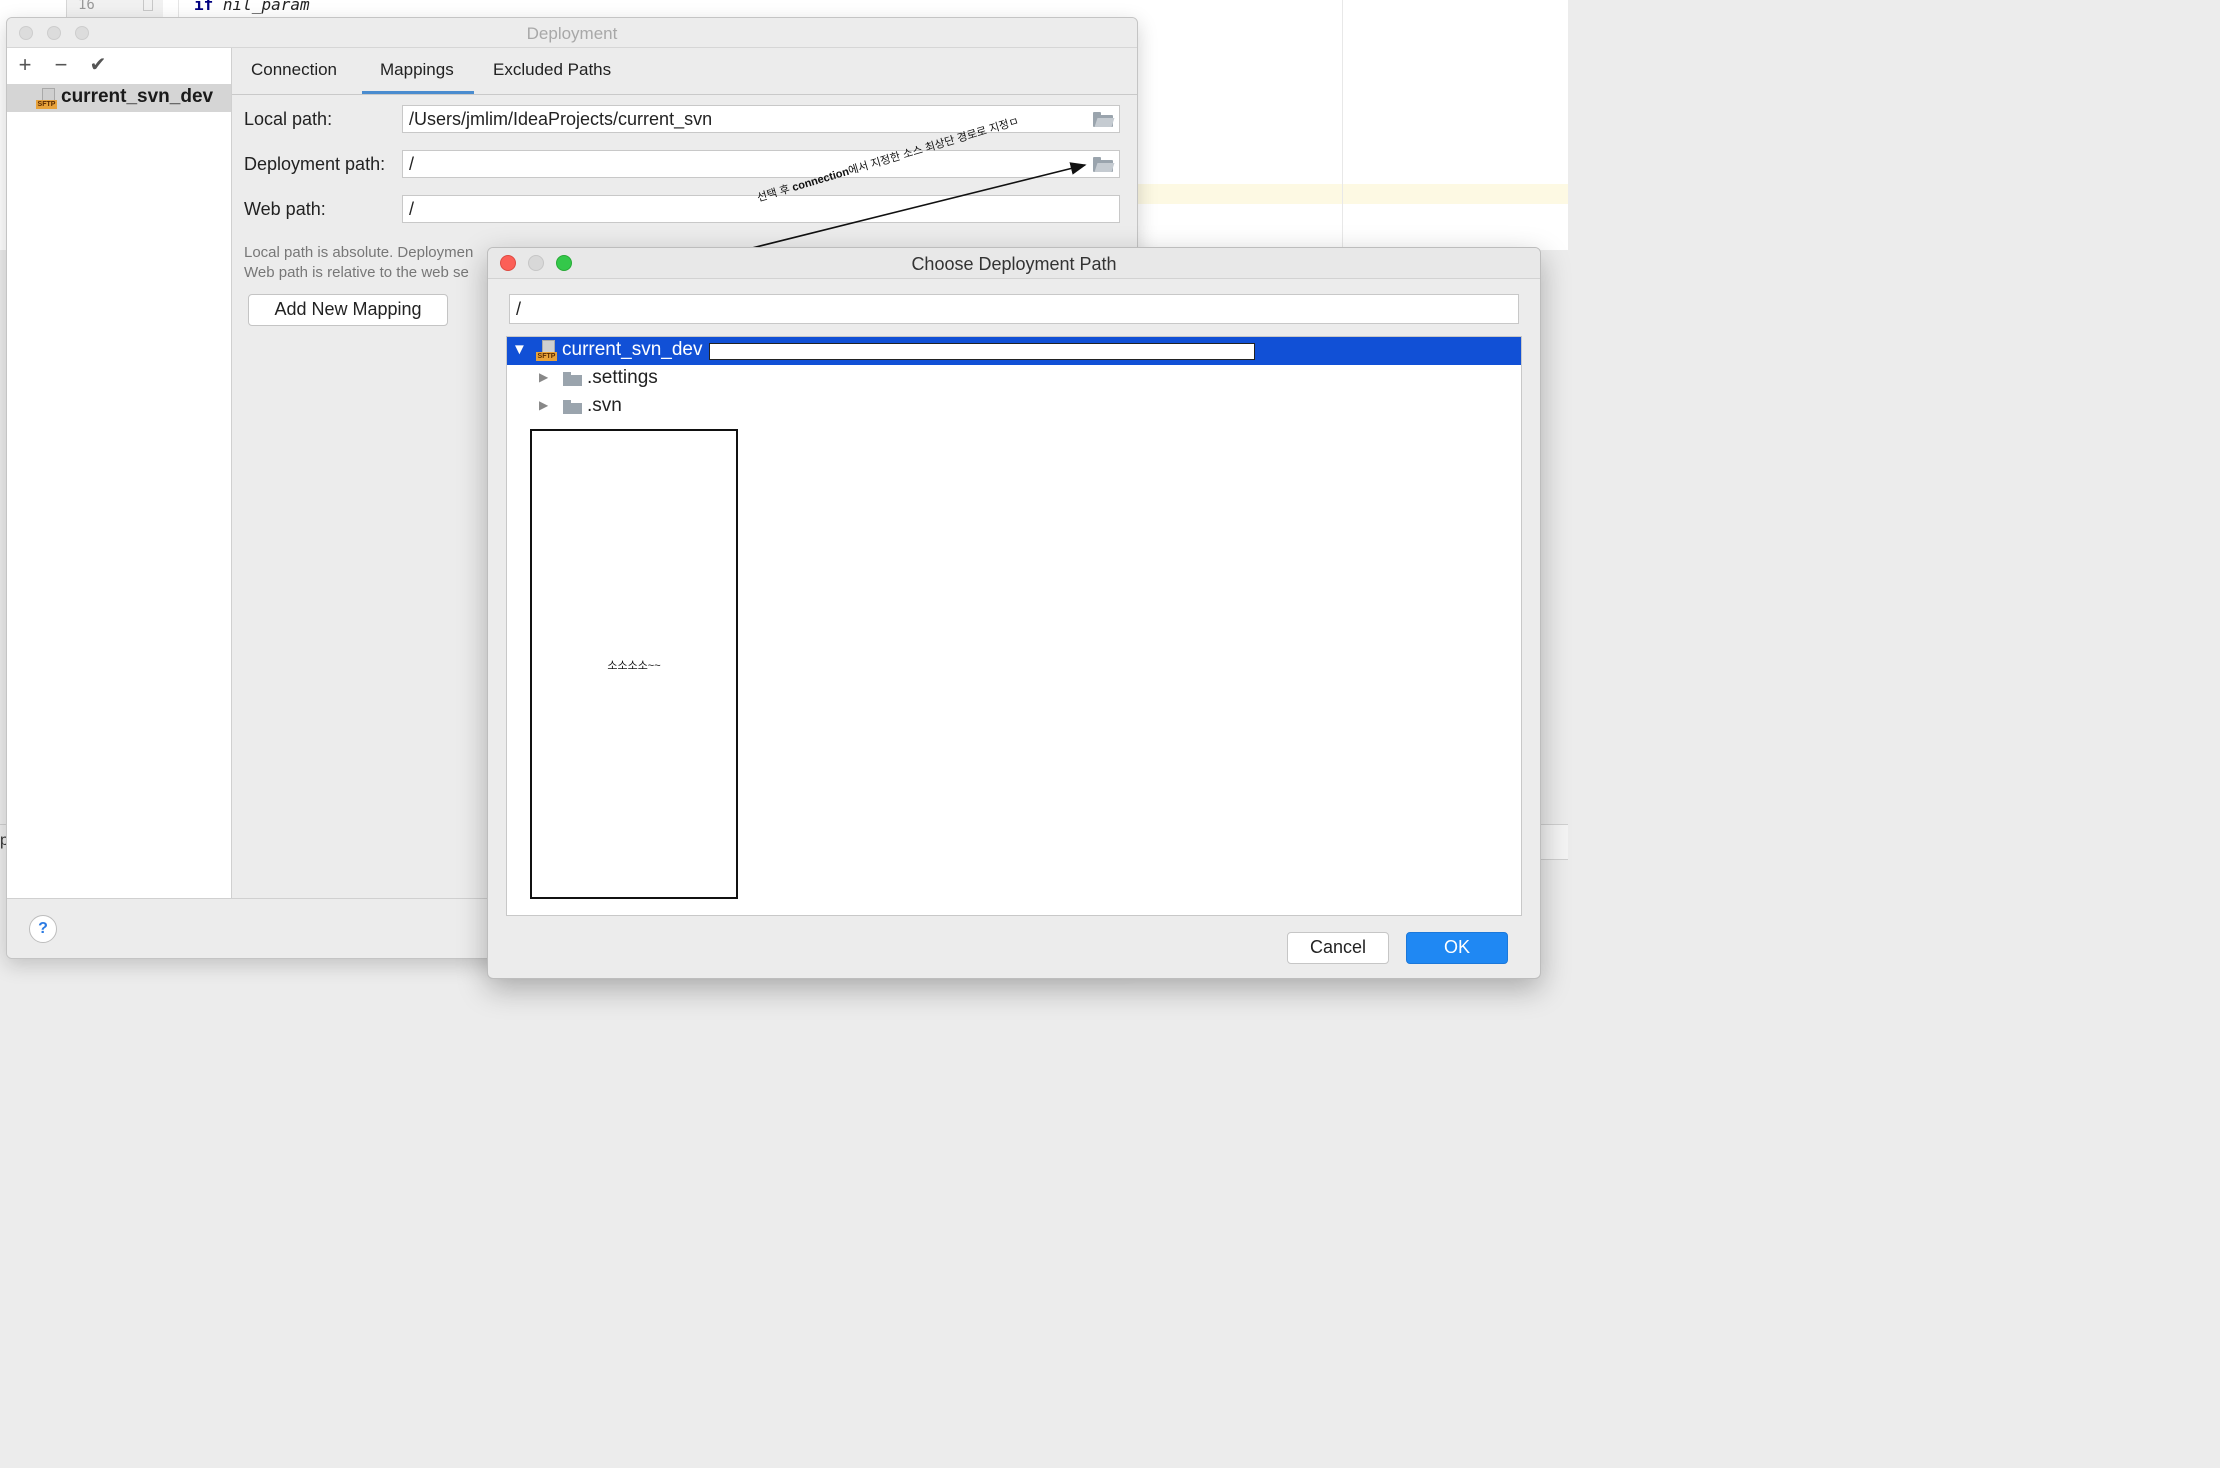 Image resolution: width=2220 pixels, height=1468 pixels. Describe the element at coordinates (632, 349) in the screenshot. I see `tree-root-label: current_svn_dev` at that location.